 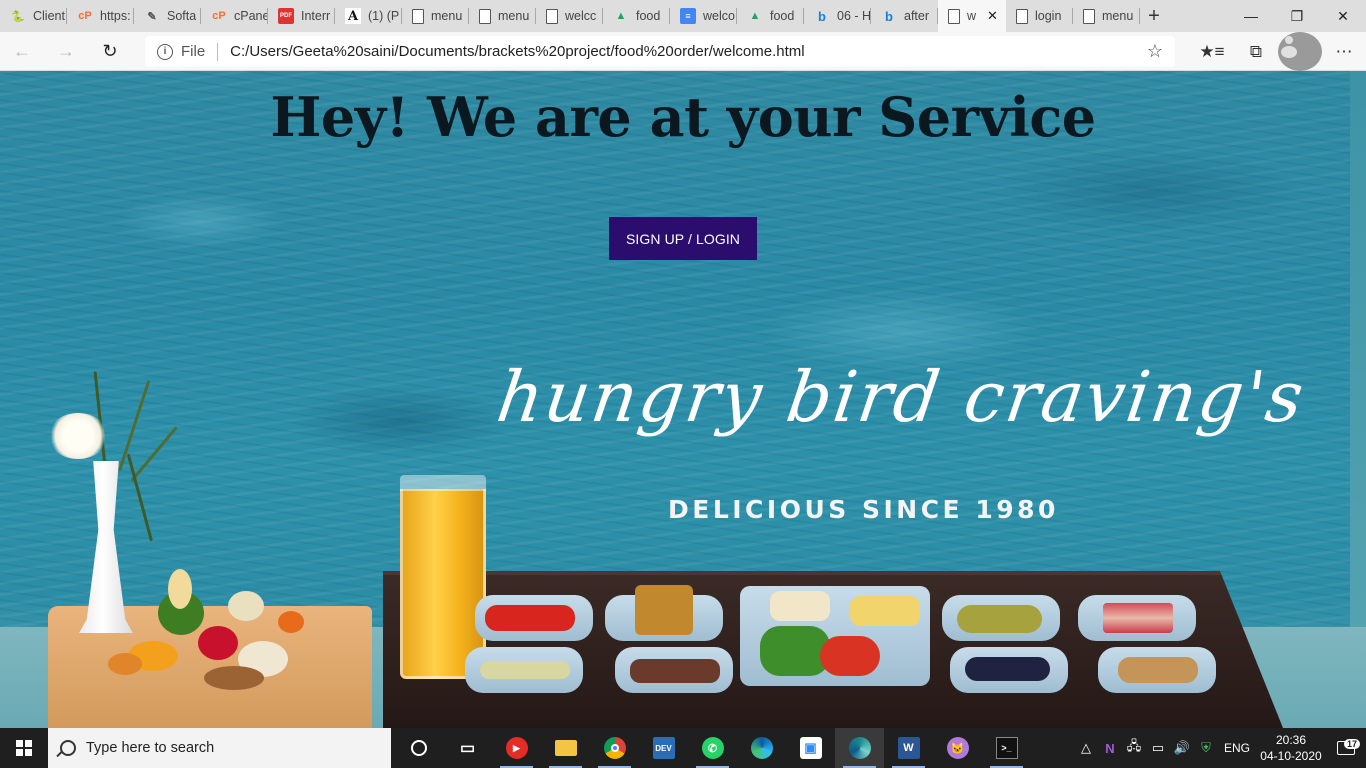 I want to click on tab-label: w, so click(x=972, y=16).